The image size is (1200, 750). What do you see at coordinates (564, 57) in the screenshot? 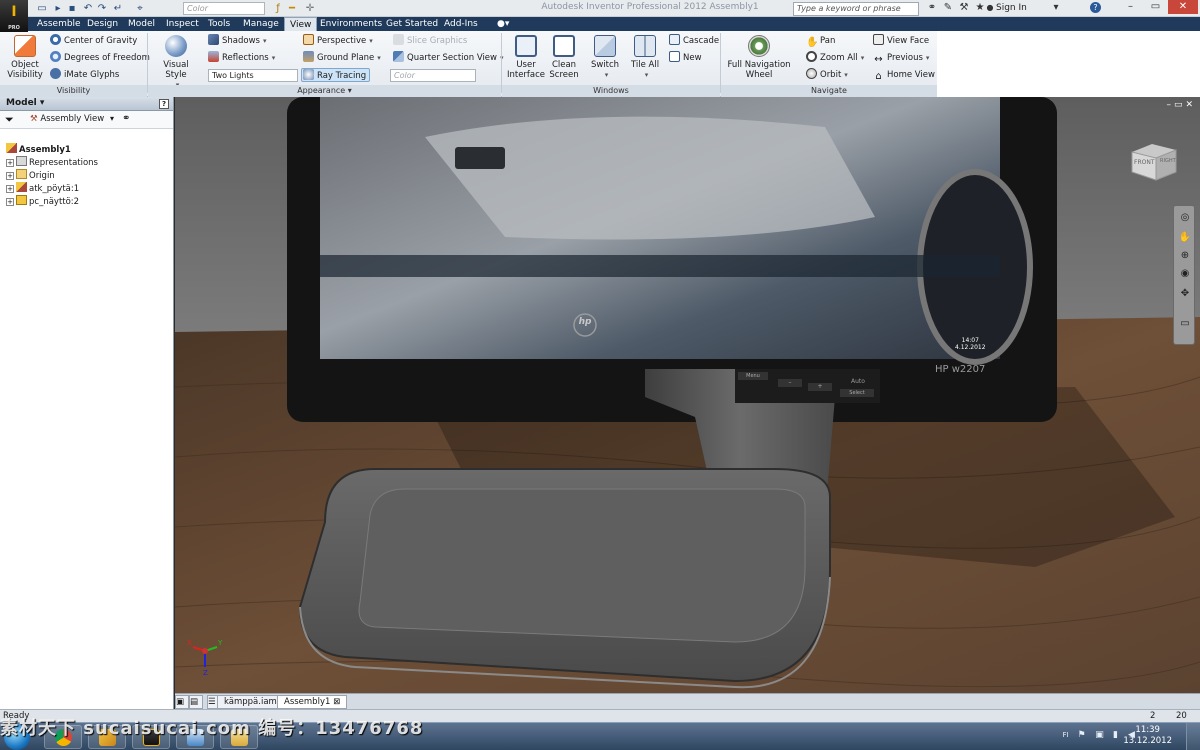
I see `clean-screen-button: Clean Screen` at bounding box center [564, 57].